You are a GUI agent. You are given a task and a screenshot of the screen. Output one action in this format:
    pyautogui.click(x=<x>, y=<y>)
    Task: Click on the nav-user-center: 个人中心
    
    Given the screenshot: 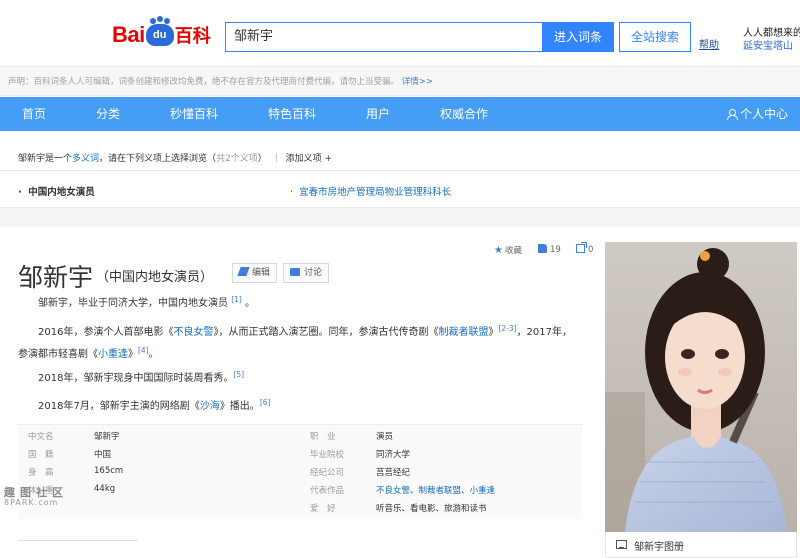 What is the action you would take?
    pyautogui.click(x=757, y=114)
    